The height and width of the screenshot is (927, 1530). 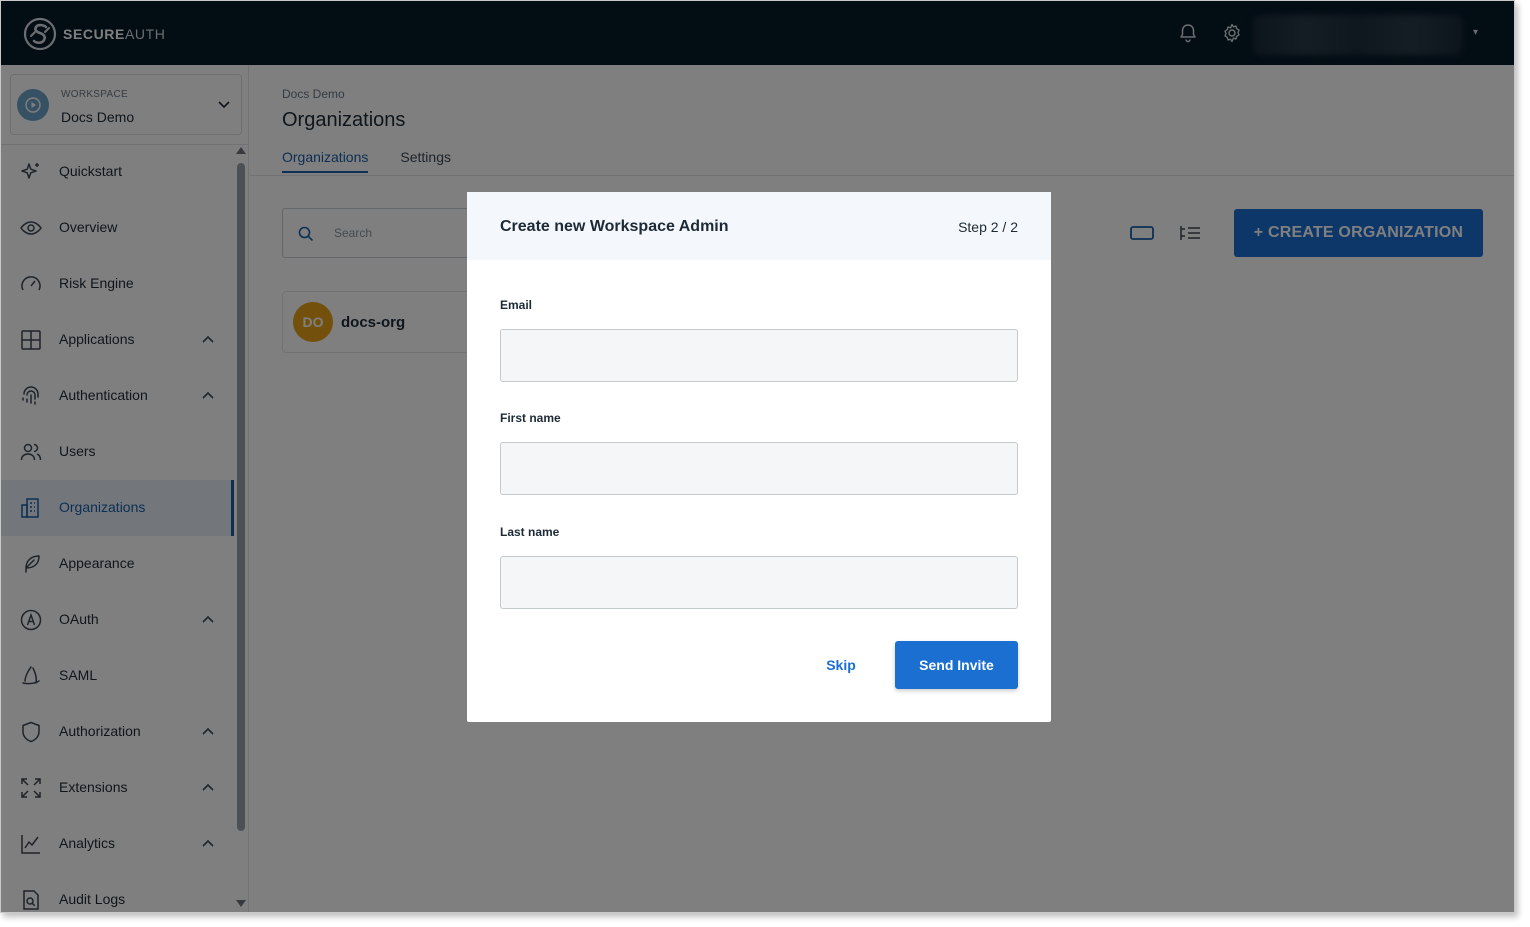 What do you see at coordinates (614, 226) in the screenshot?
I see `modal-title: Create new Workspace Admin` at bounding box center [614, 226].